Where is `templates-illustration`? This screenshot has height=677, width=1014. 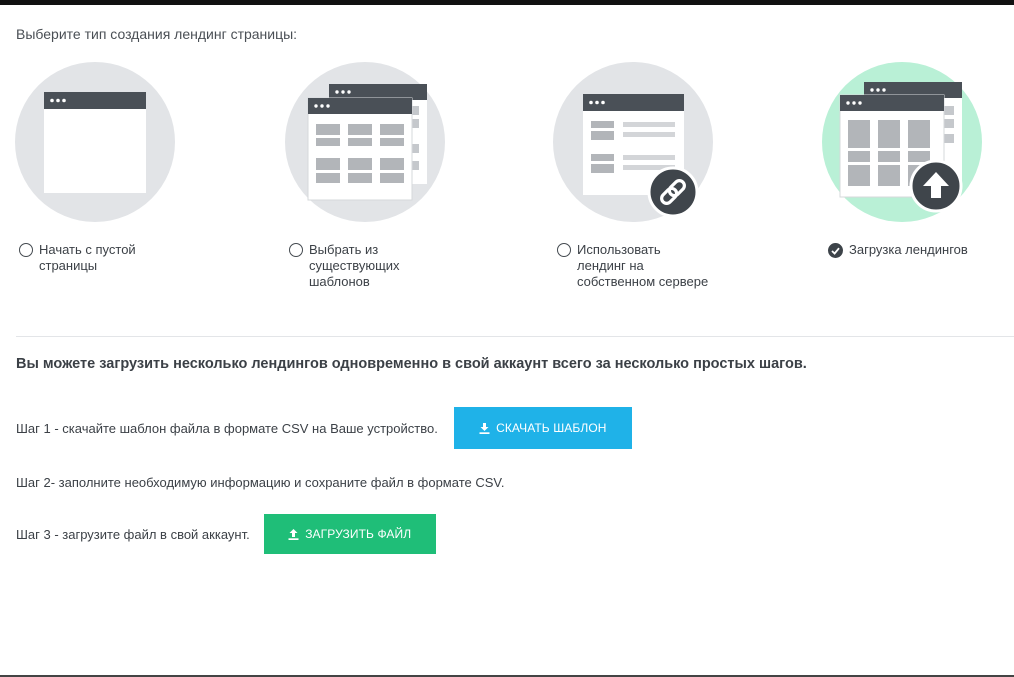
templates-illustration is located at coordinates (365, 142).